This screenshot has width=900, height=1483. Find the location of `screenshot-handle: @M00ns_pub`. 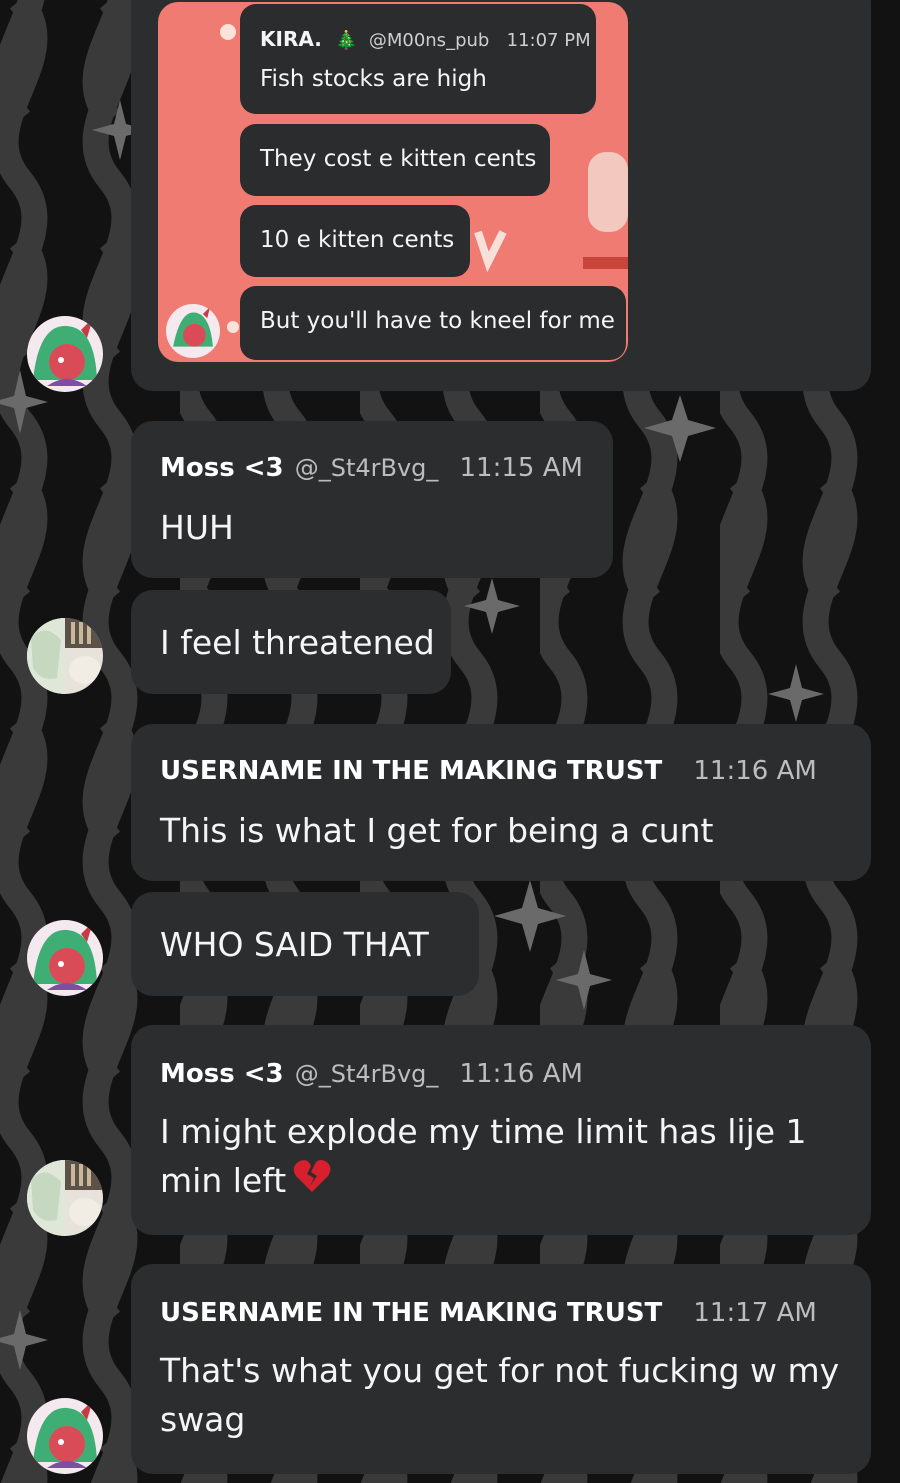

screenshot-handle: @M00ns_pub is located at coordinates (429, 40).